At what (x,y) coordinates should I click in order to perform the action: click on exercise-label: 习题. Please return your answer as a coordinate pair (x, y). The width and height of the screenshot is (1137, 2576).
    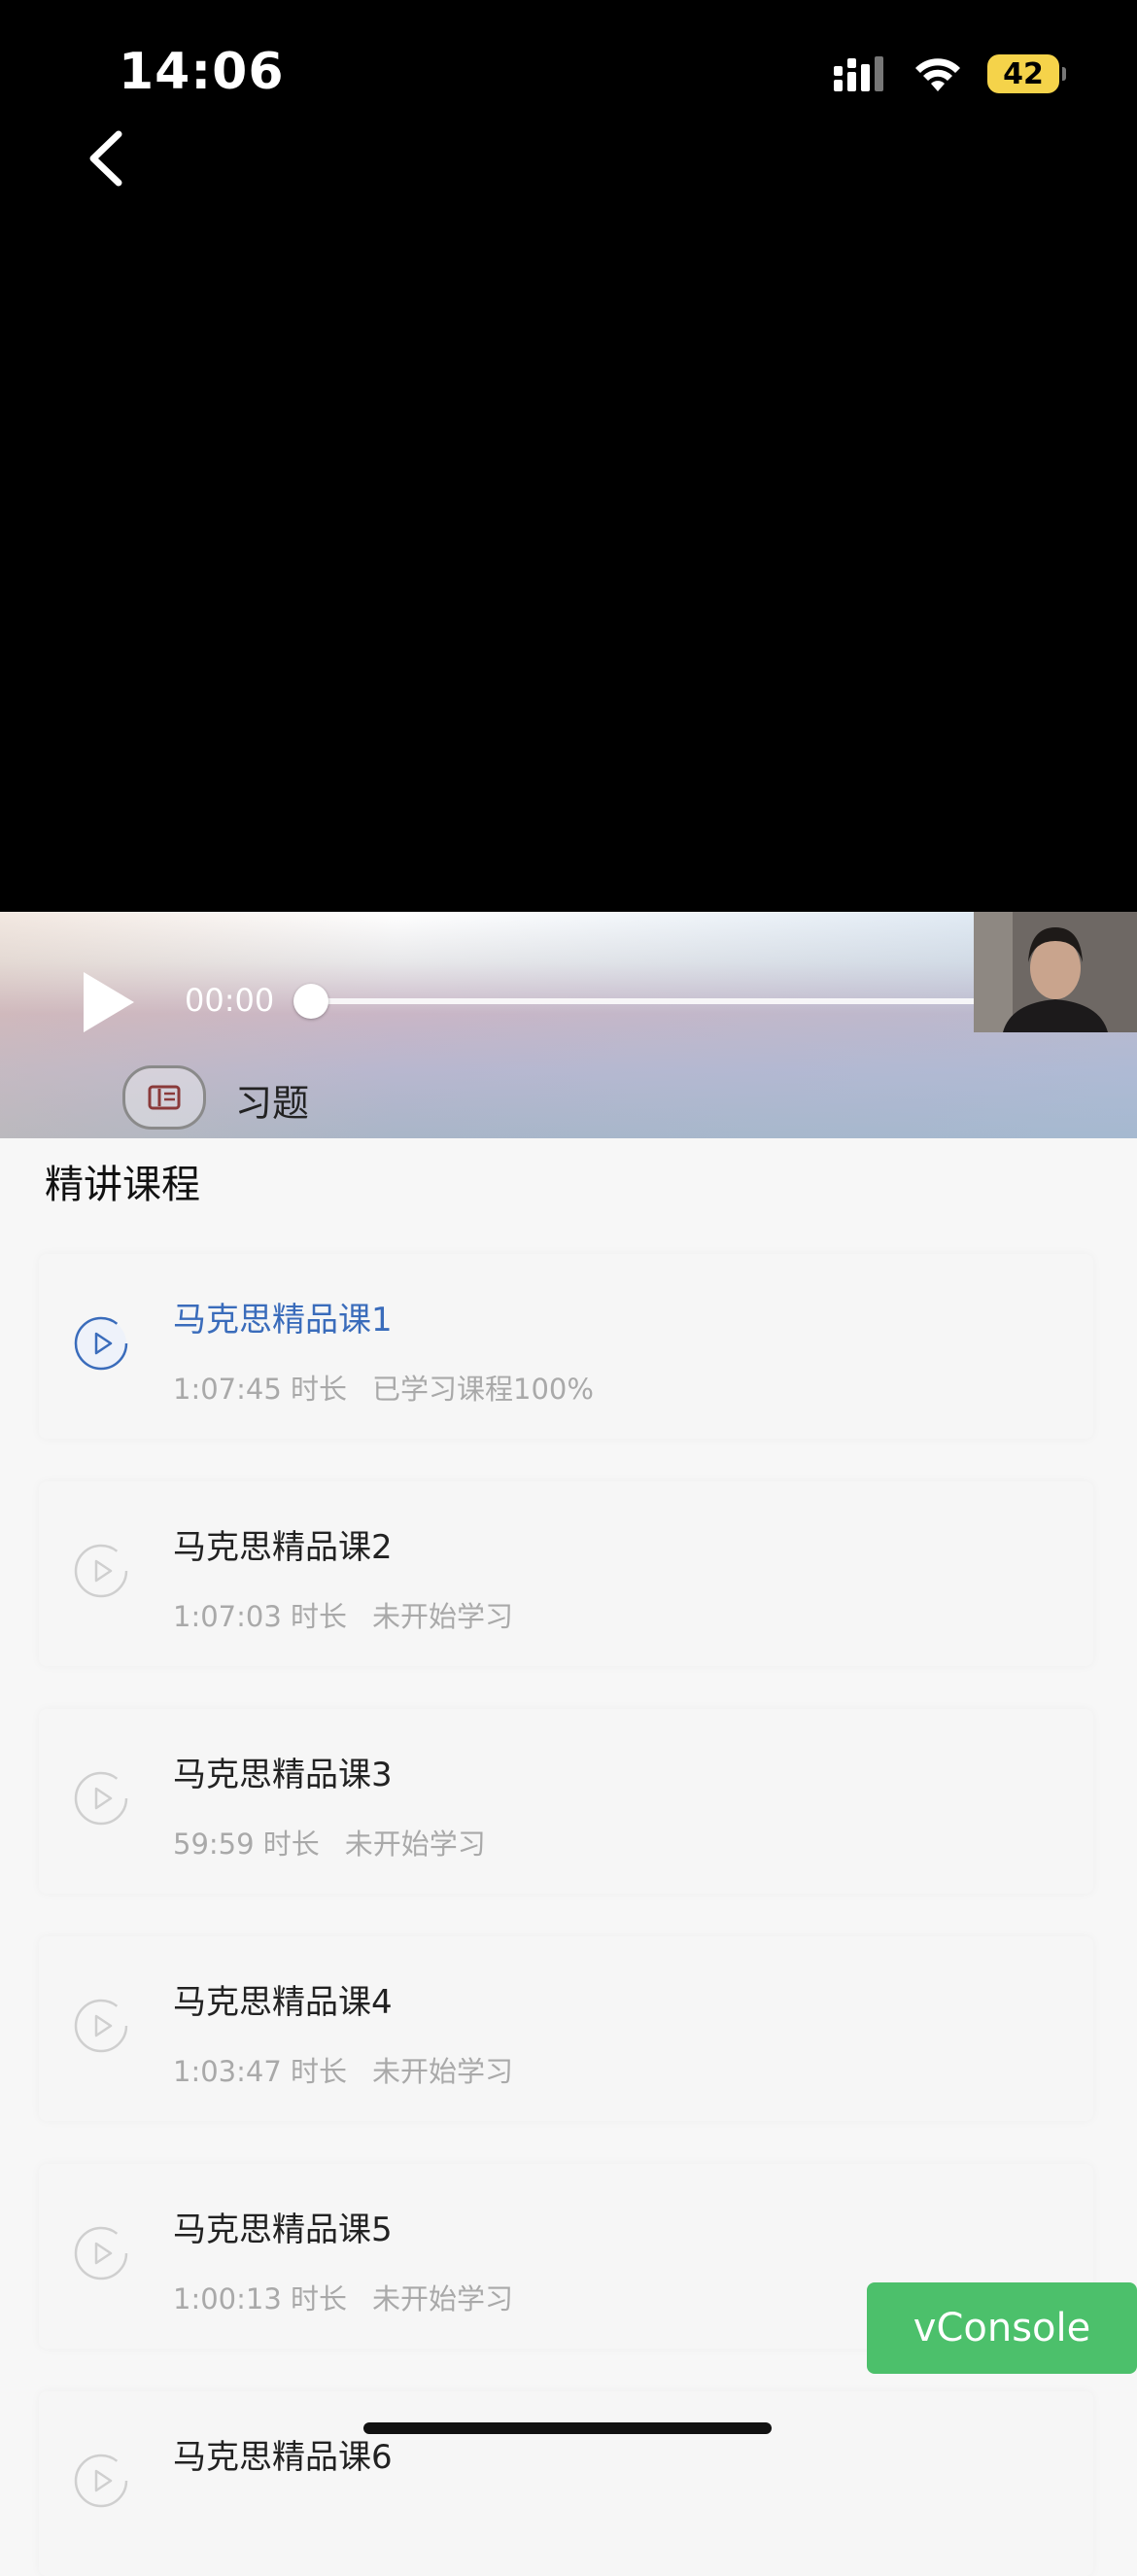
    Looking at the image, I should click on (272, 1100).